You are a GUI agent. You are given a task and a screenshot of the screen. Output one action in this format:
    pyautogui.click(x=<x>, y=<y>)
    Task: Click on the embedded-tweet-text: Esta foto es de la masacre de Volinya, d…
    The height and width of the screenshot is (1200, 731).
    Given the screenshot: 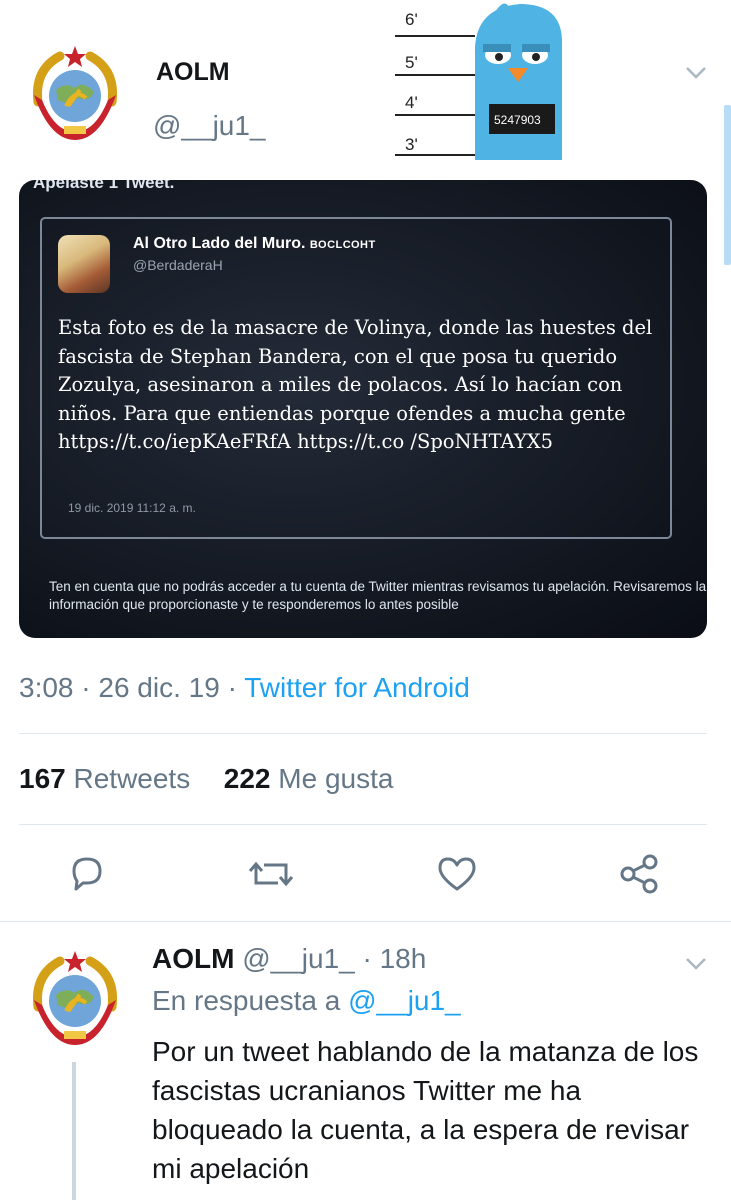 What is the action you would take?
    pyautogui.click(x=355, y=384)
    